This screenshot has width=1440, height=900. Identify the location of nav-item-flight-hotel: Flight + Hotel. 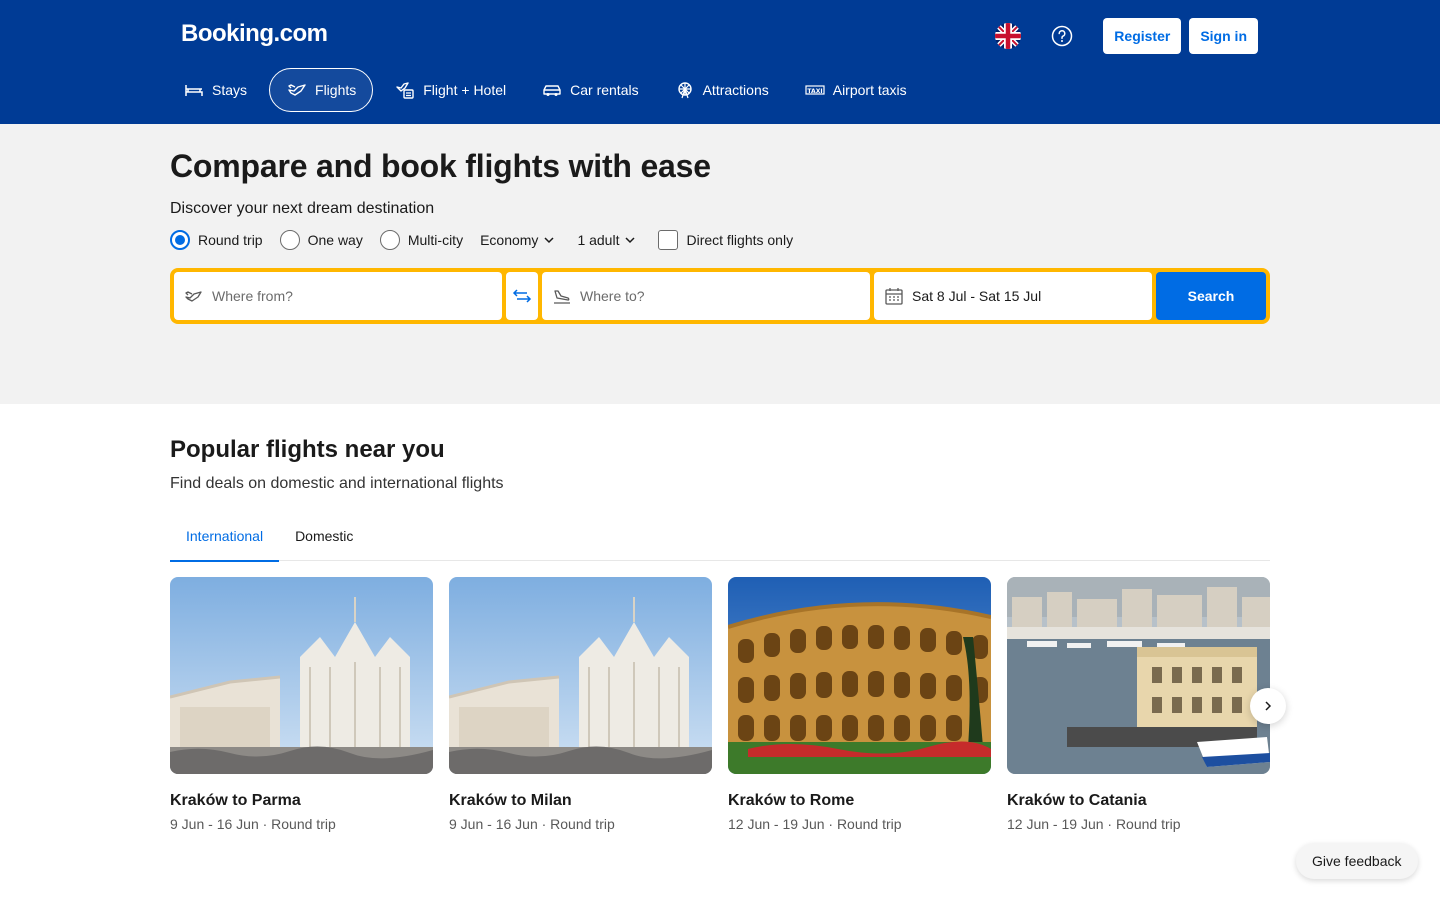
(450, 90).